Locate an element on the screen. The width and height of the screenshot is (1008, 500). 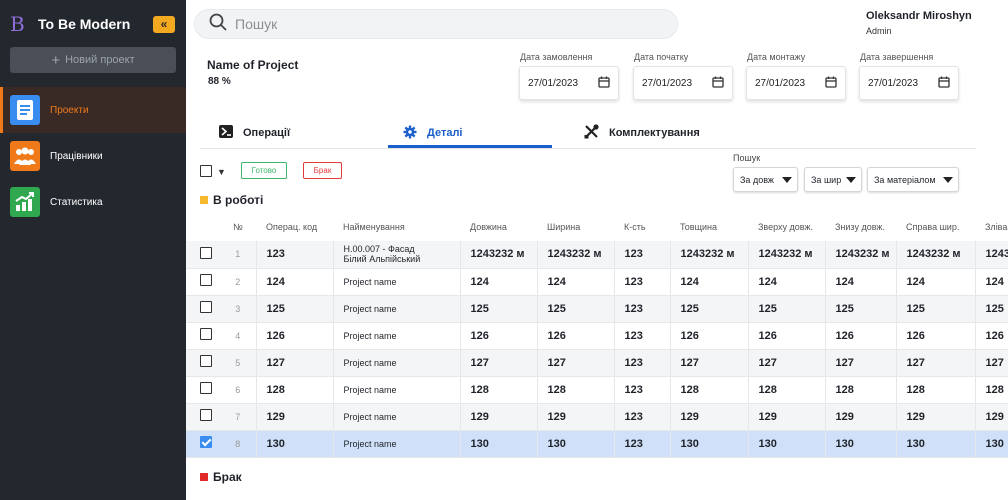
start-date-field: Дата початку 27/01/2023 is located at coordinates (683, 76).